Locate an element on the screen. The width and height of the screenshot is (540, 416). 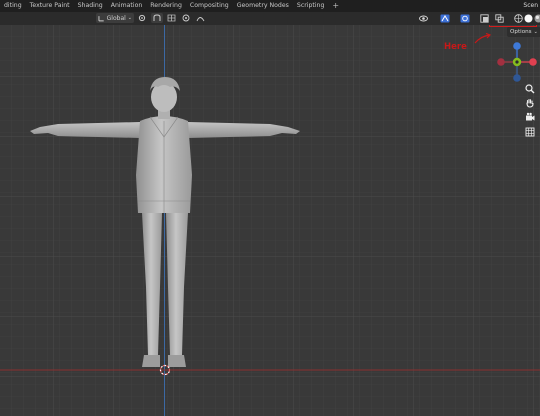
material-shading-icon is located at coordinates (537, 18).